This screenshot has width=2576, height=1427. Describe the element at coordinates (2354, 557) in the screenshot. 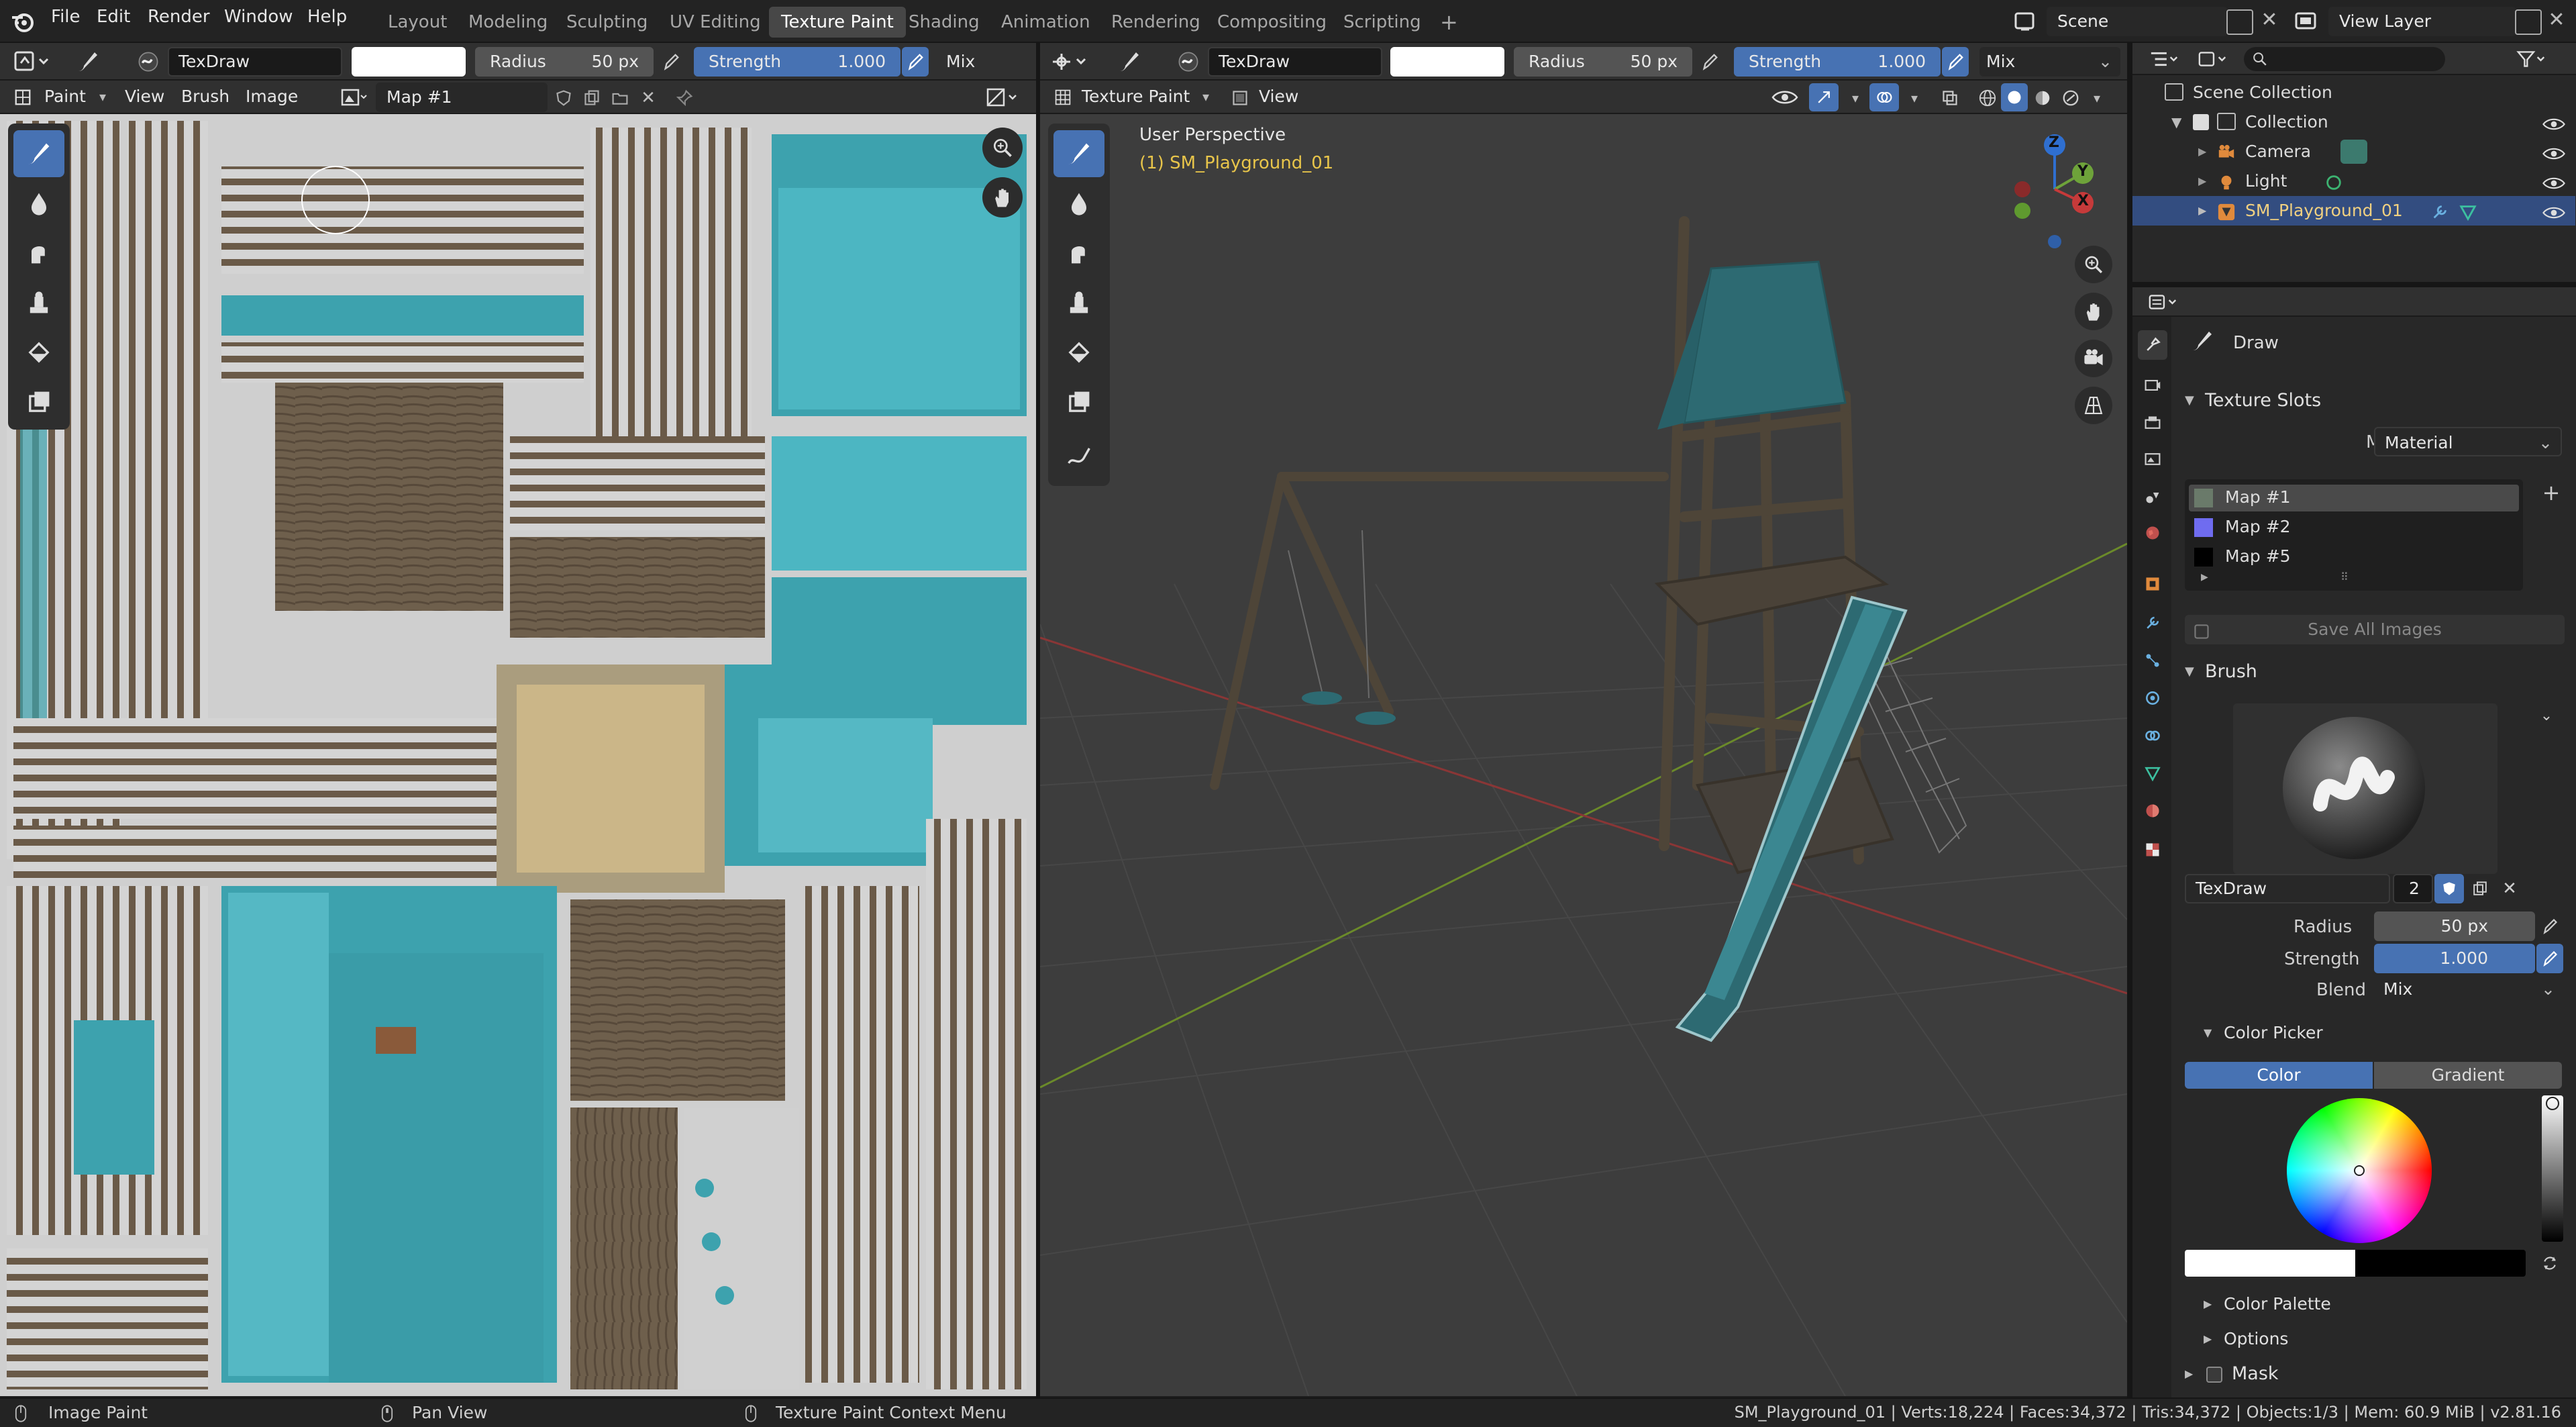

I see `texture-slot-map5: Map #5` at that location.